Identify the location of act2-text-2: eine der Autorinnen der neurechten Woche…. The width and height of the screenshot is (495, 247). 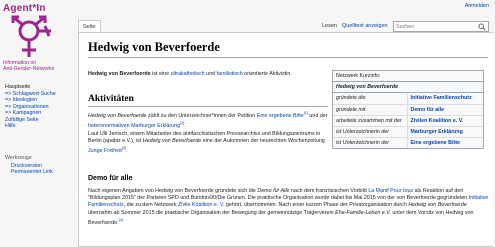
(263, 141).